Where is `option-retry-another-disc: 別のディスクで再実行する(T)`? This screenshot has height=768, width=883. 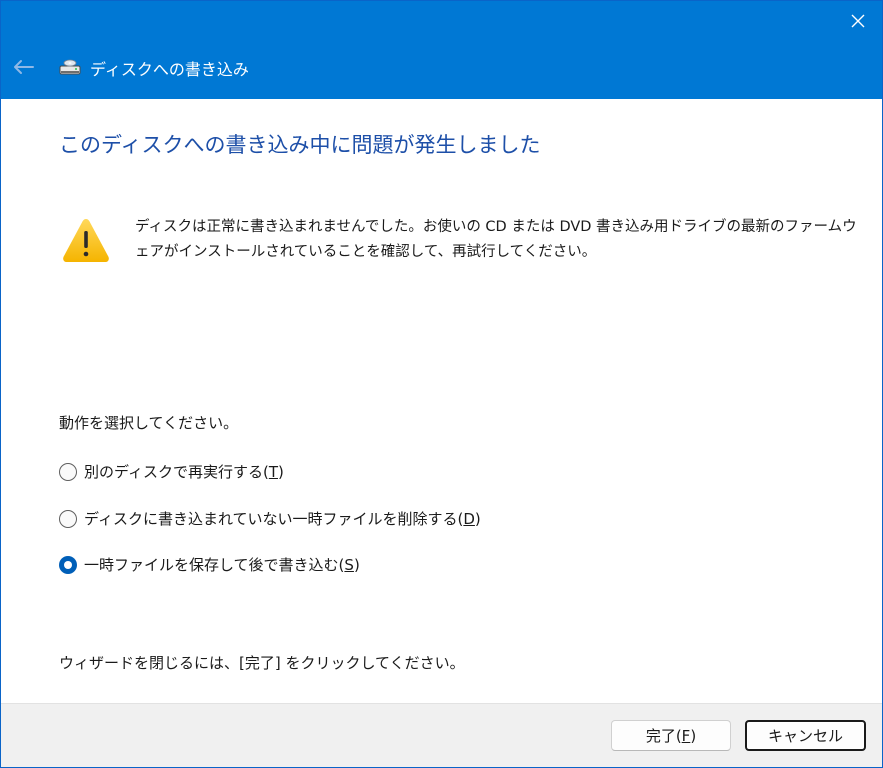 option-retry-another-disc: 別のディスクで再実行する(T) is located at coordinates (171, 472).